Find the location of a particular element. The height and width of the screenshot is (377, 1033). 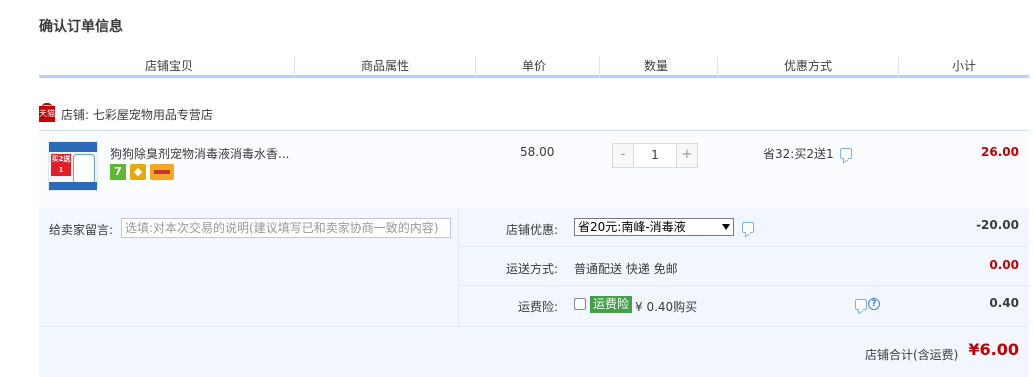

column-header-subtotal: 小计 is located at coordinates (963, 66).